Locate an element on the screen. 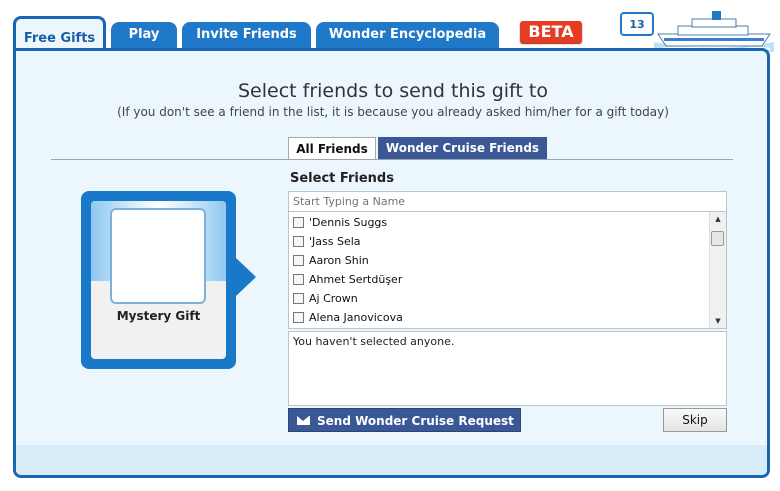  send-request-label: Send Wonder Cruise Request is located at coordinates (415, 421).